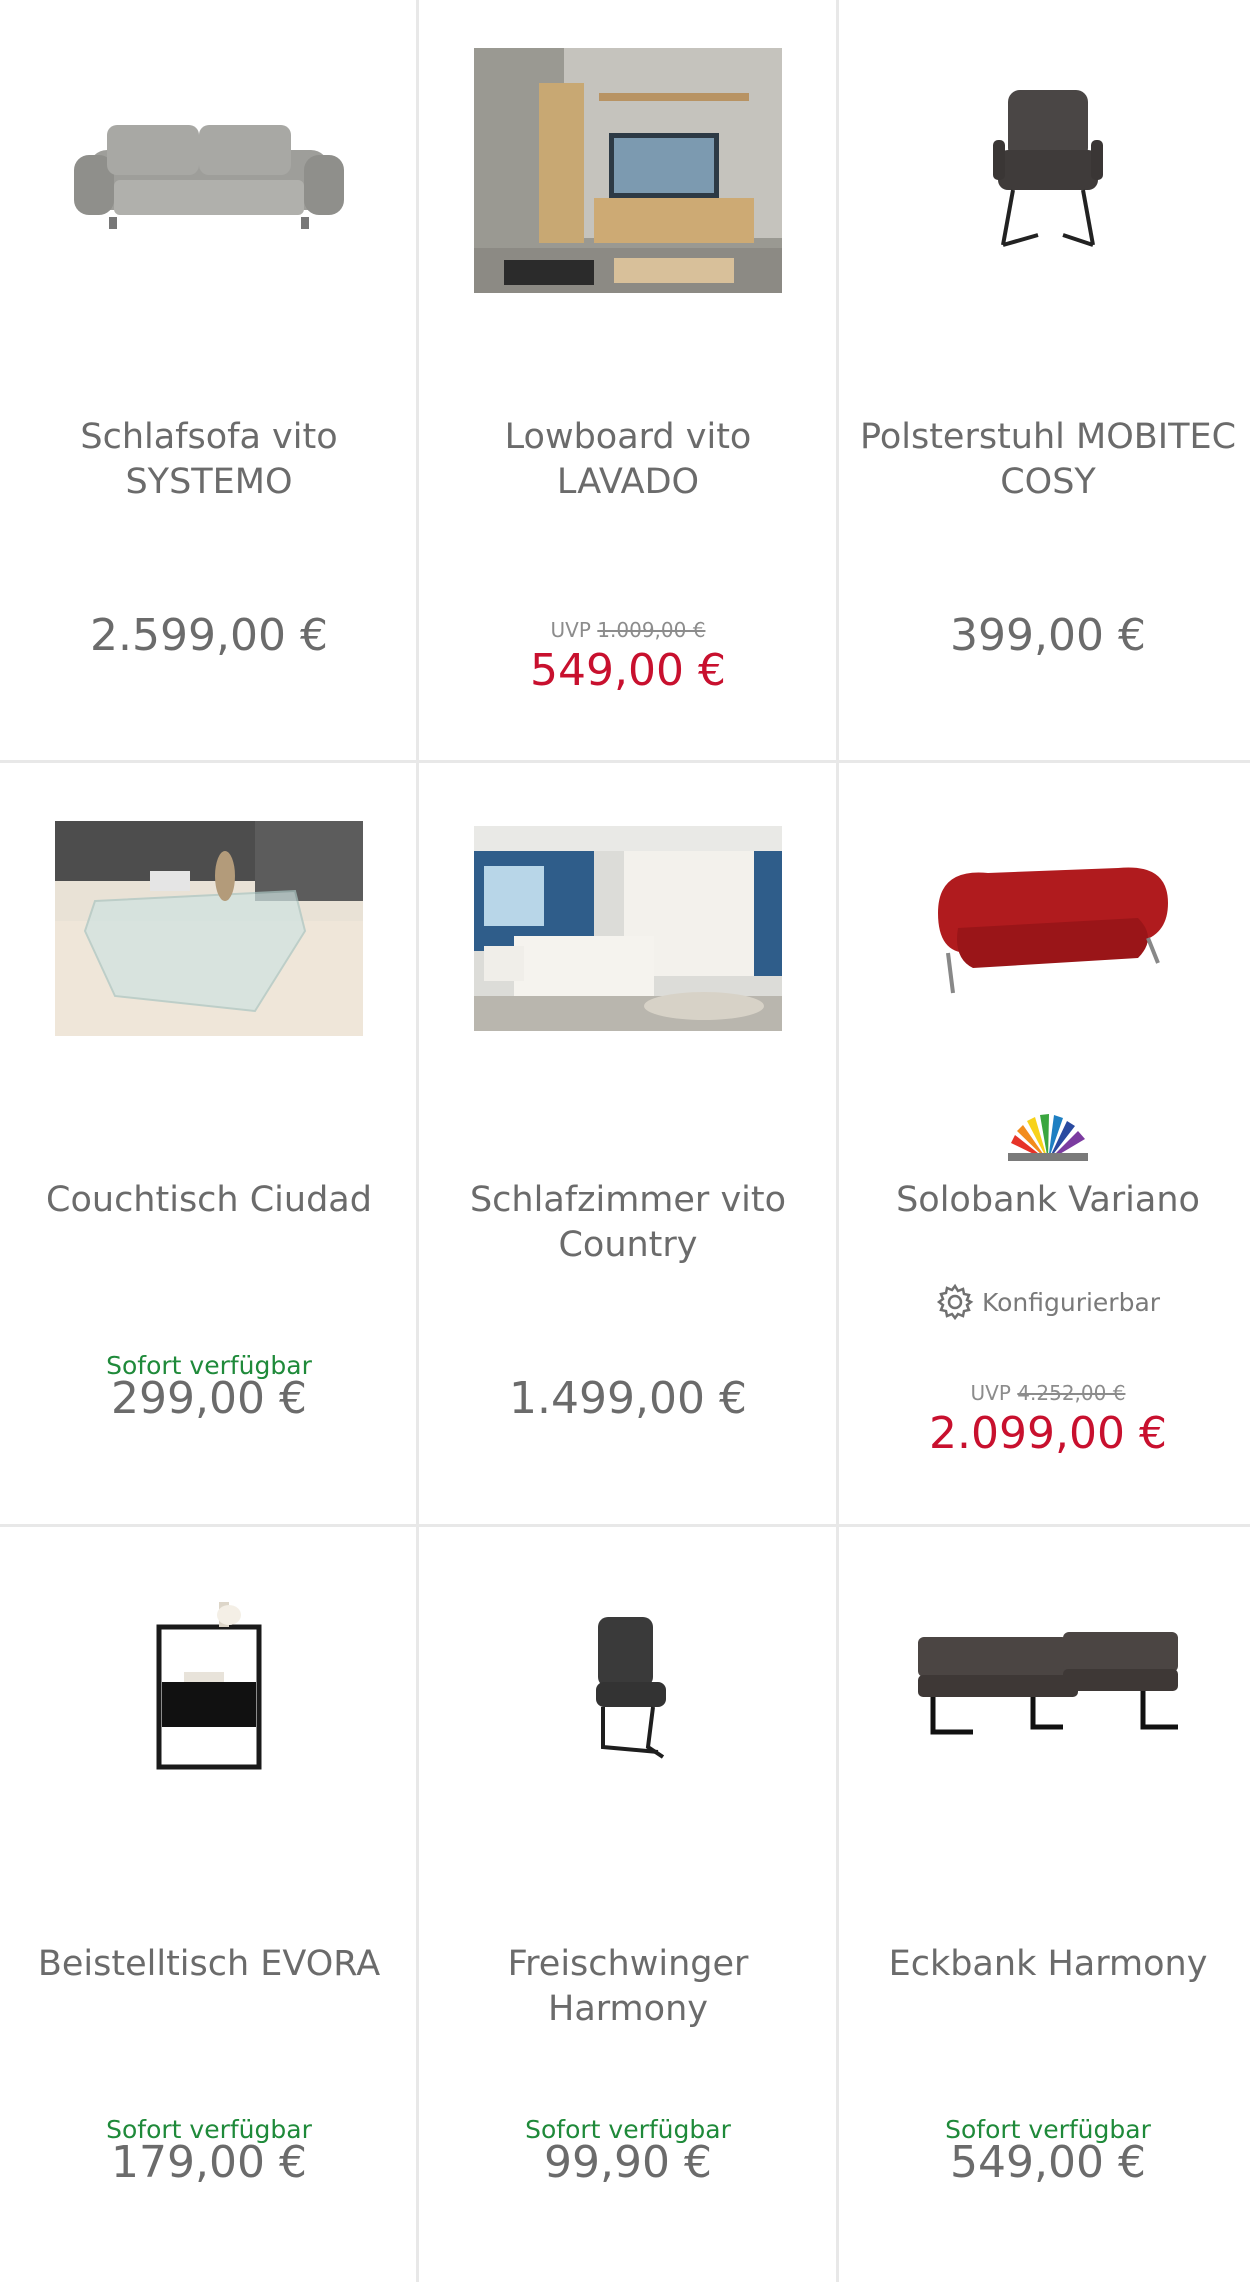 Image resolution: width=1250 pixels, height=2290 pixels. Describe the element at coordinates (209, 381) in the screenshot. I see `product-tile-schlafsofa: Schlafsofa vito SYSTEMO 2.599,00 €` at that location.